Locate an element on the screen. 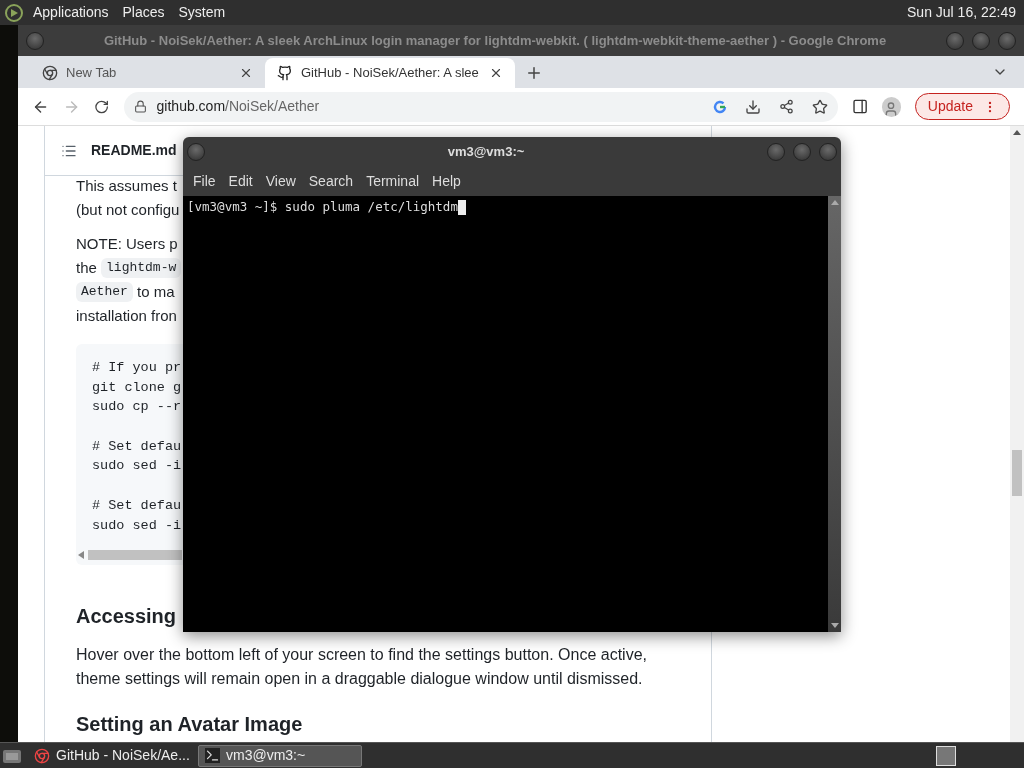 The height and width of the screenshot is (768, 1024). page-scrollbar is located at coordinates (1017, 434).